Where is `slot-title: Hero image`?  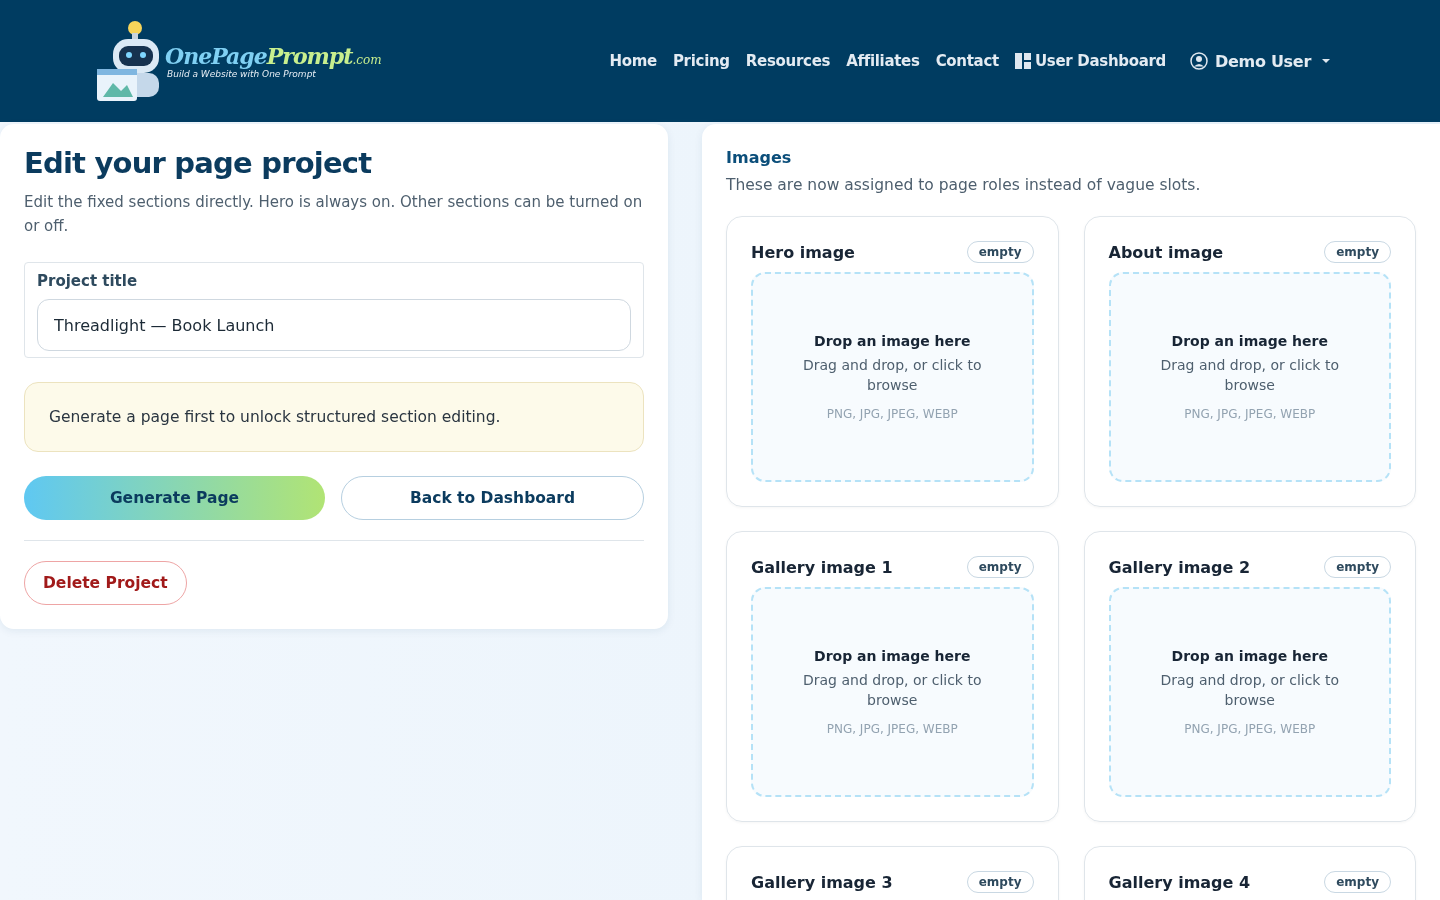
slot-title: Hero image is located at coordinates (803, 252).